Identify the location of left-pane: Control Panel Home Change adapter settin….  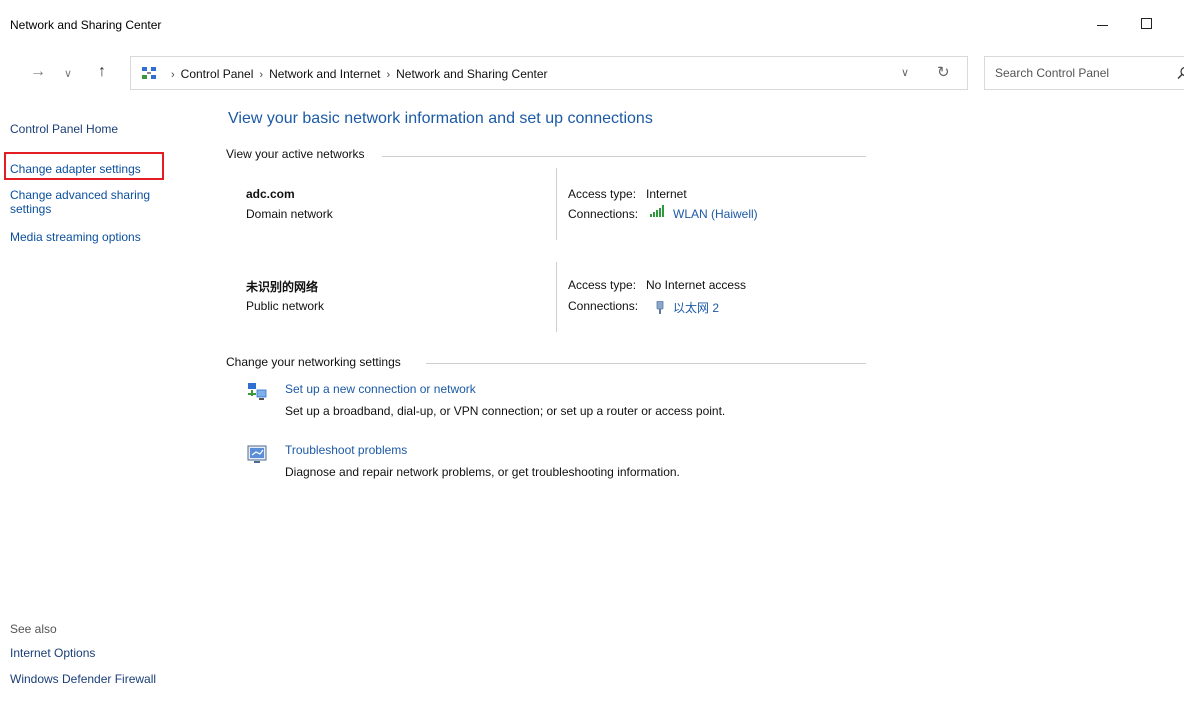
(100, 403).